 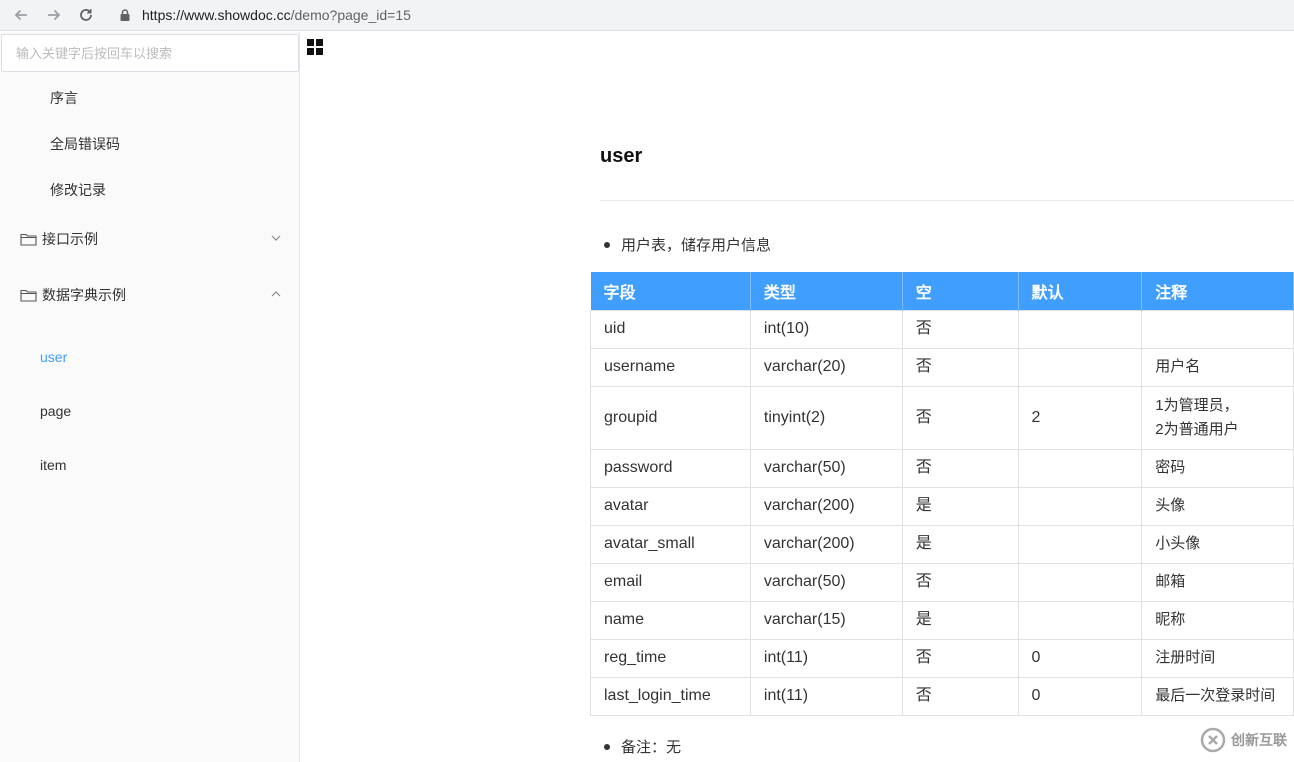 I want to click on cell-field: last_login_time, so click(x=670, y=696).